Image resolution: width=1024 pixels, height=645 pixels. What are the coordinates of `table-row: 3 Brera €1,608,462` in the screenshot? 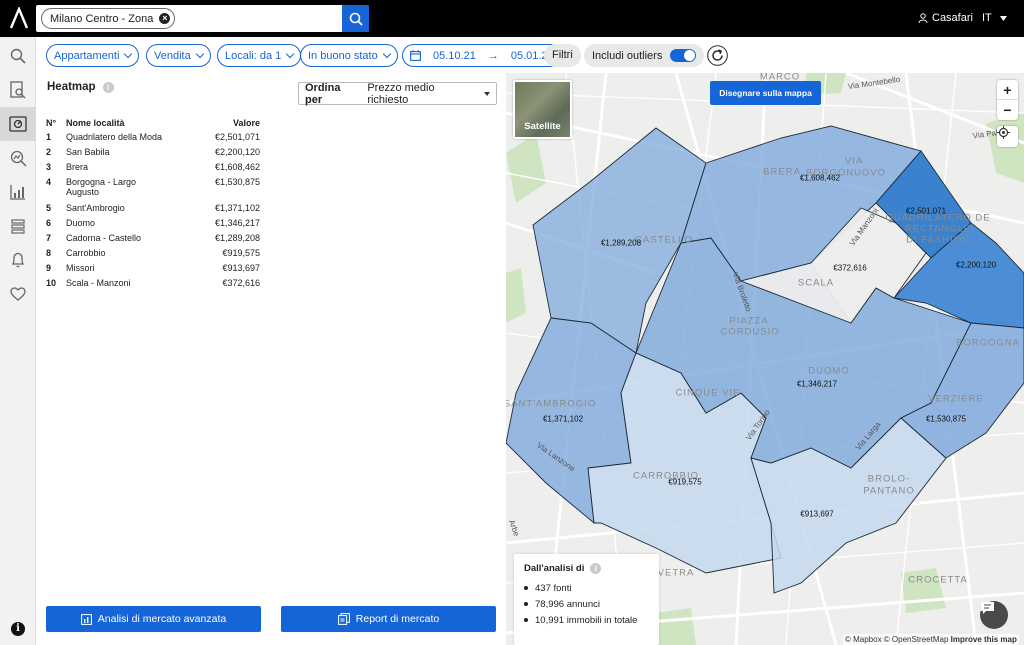 It's located at (153, 169).